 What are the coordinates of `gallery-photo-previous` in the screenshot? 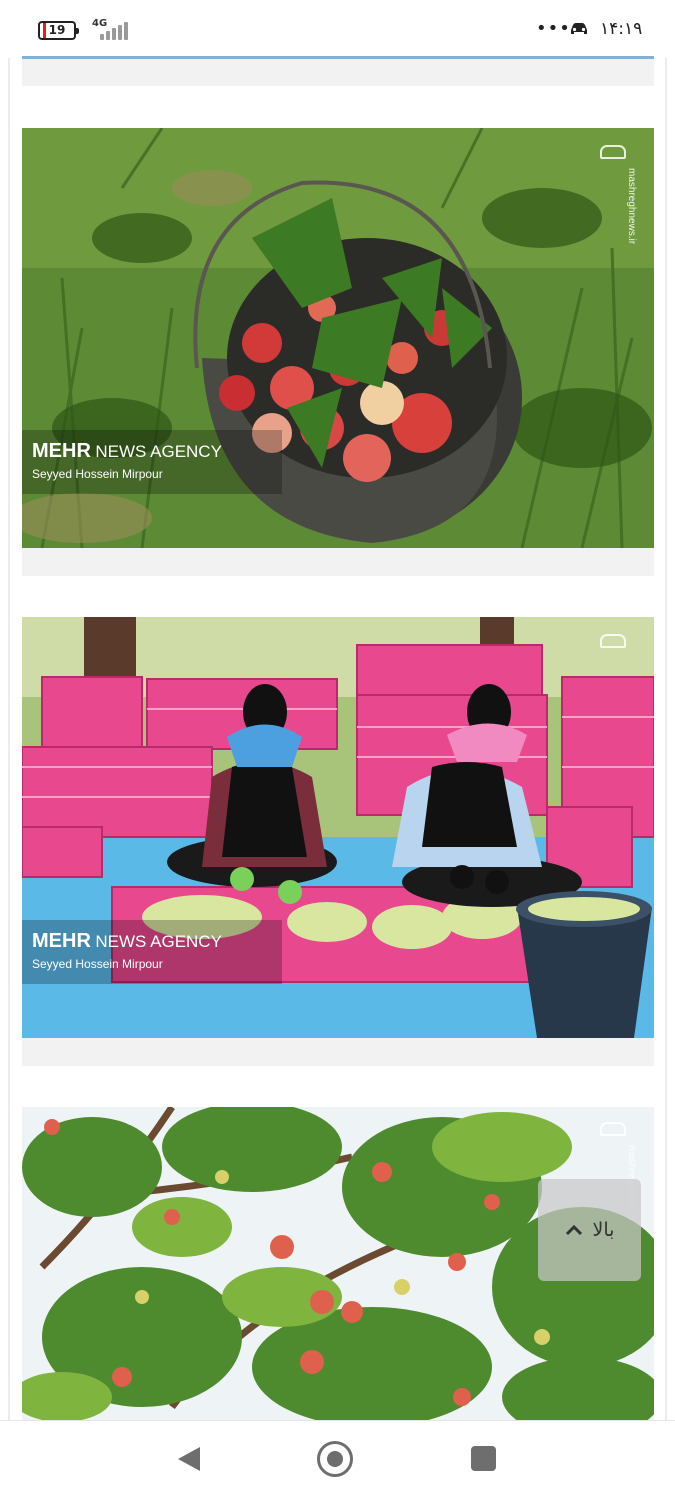 It's located at (338, 57).